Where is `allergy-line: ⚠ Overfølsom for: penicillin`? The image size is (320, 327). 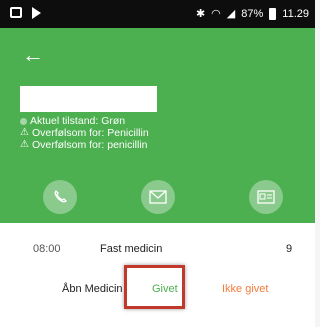
allergy-line: ⚠ Overfølsom for: penicillin is located at coordinates (84, 145).